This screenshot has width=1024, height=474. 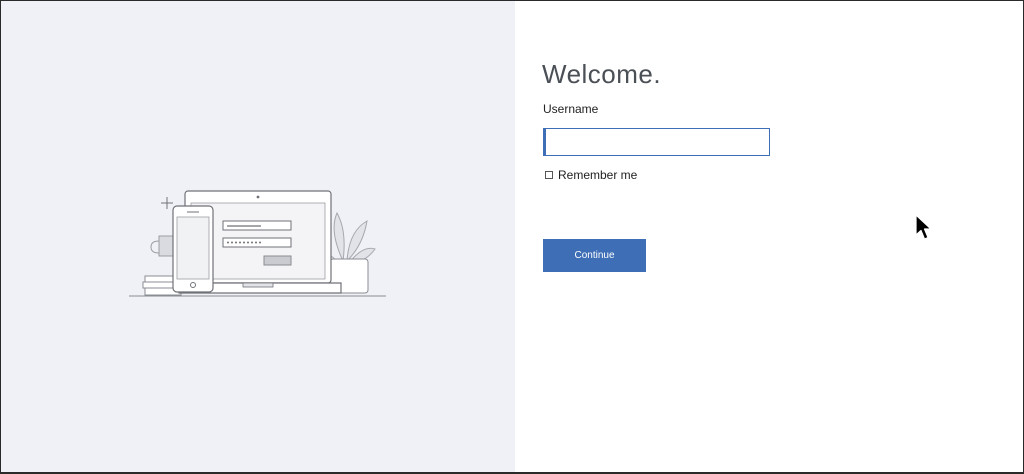 I want to click on page-title: Welcome., so click(x=602, y=74).